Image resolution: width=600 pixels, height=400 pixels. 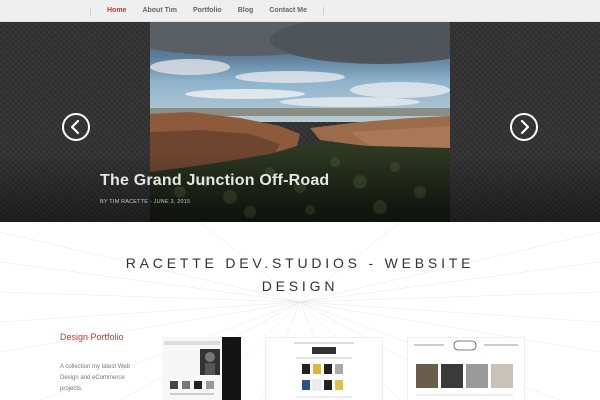 I want to click on chevron-right-icon, so click(x=525, y=127).